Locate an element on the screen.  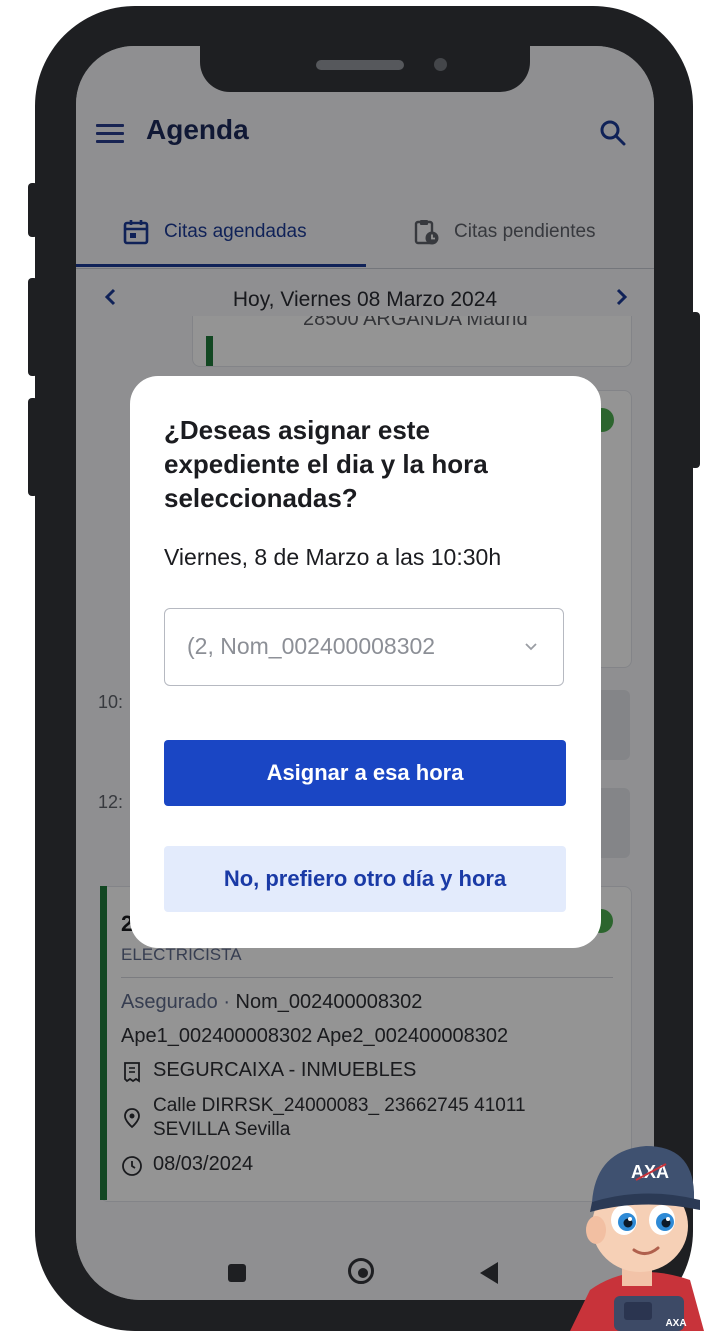
dialog-subtitle: Viernes, 8 de Marzo a las 10:30h is located at coordinates (333, 557).